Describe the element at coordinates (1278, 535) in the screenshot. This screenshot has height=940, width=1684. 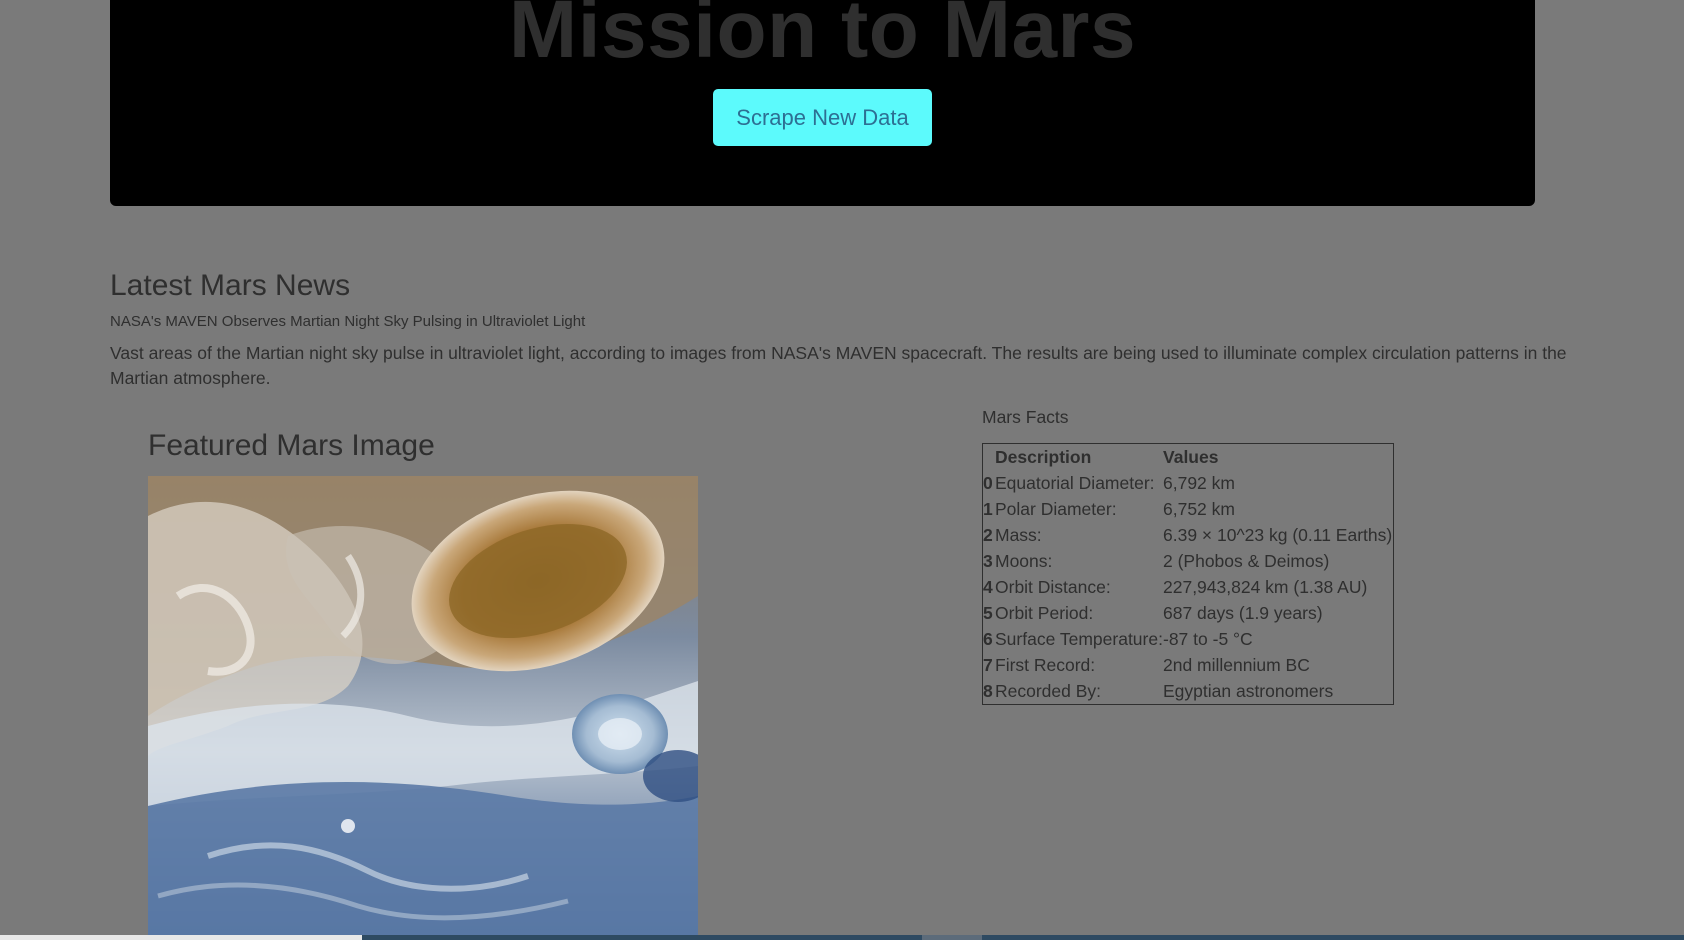
I see `row-value: 6.39 × 10^23 kg (0.11 Earths)` at that location.